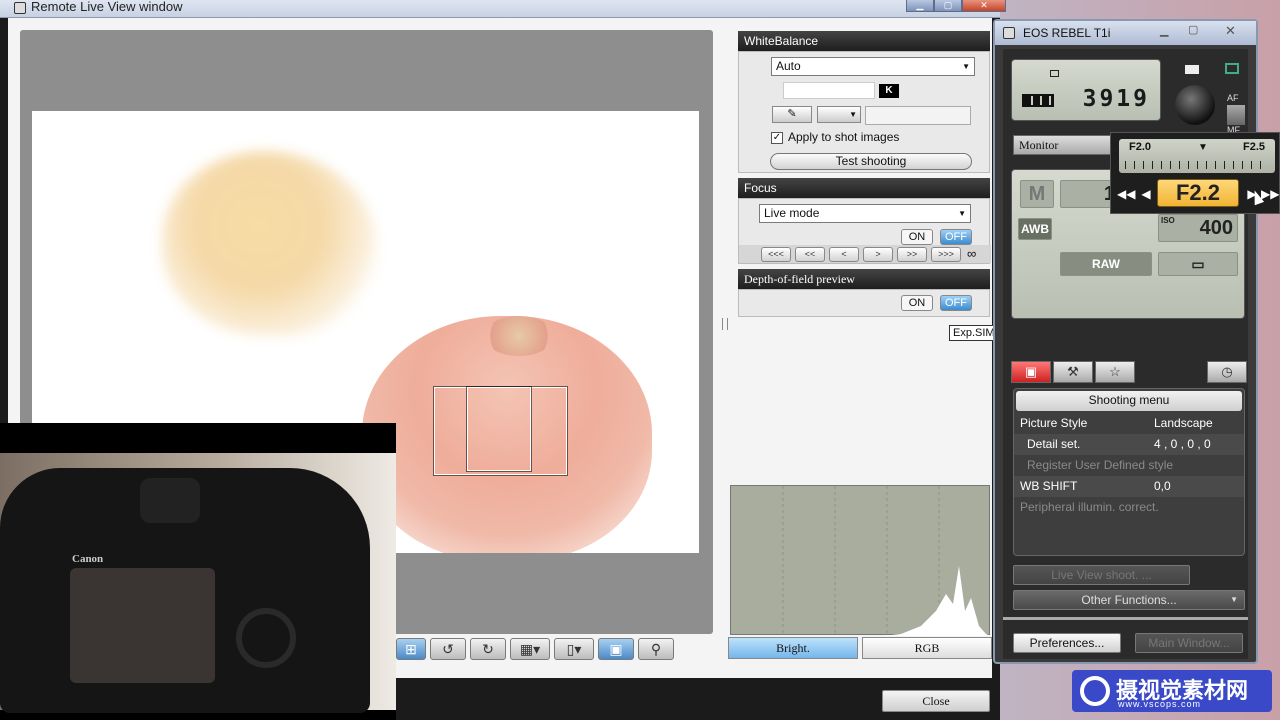  Describe the element at coordinates (1089, 507) in the screenshot. I see `menu-key: Peripheral illumin. correct.` at that location.